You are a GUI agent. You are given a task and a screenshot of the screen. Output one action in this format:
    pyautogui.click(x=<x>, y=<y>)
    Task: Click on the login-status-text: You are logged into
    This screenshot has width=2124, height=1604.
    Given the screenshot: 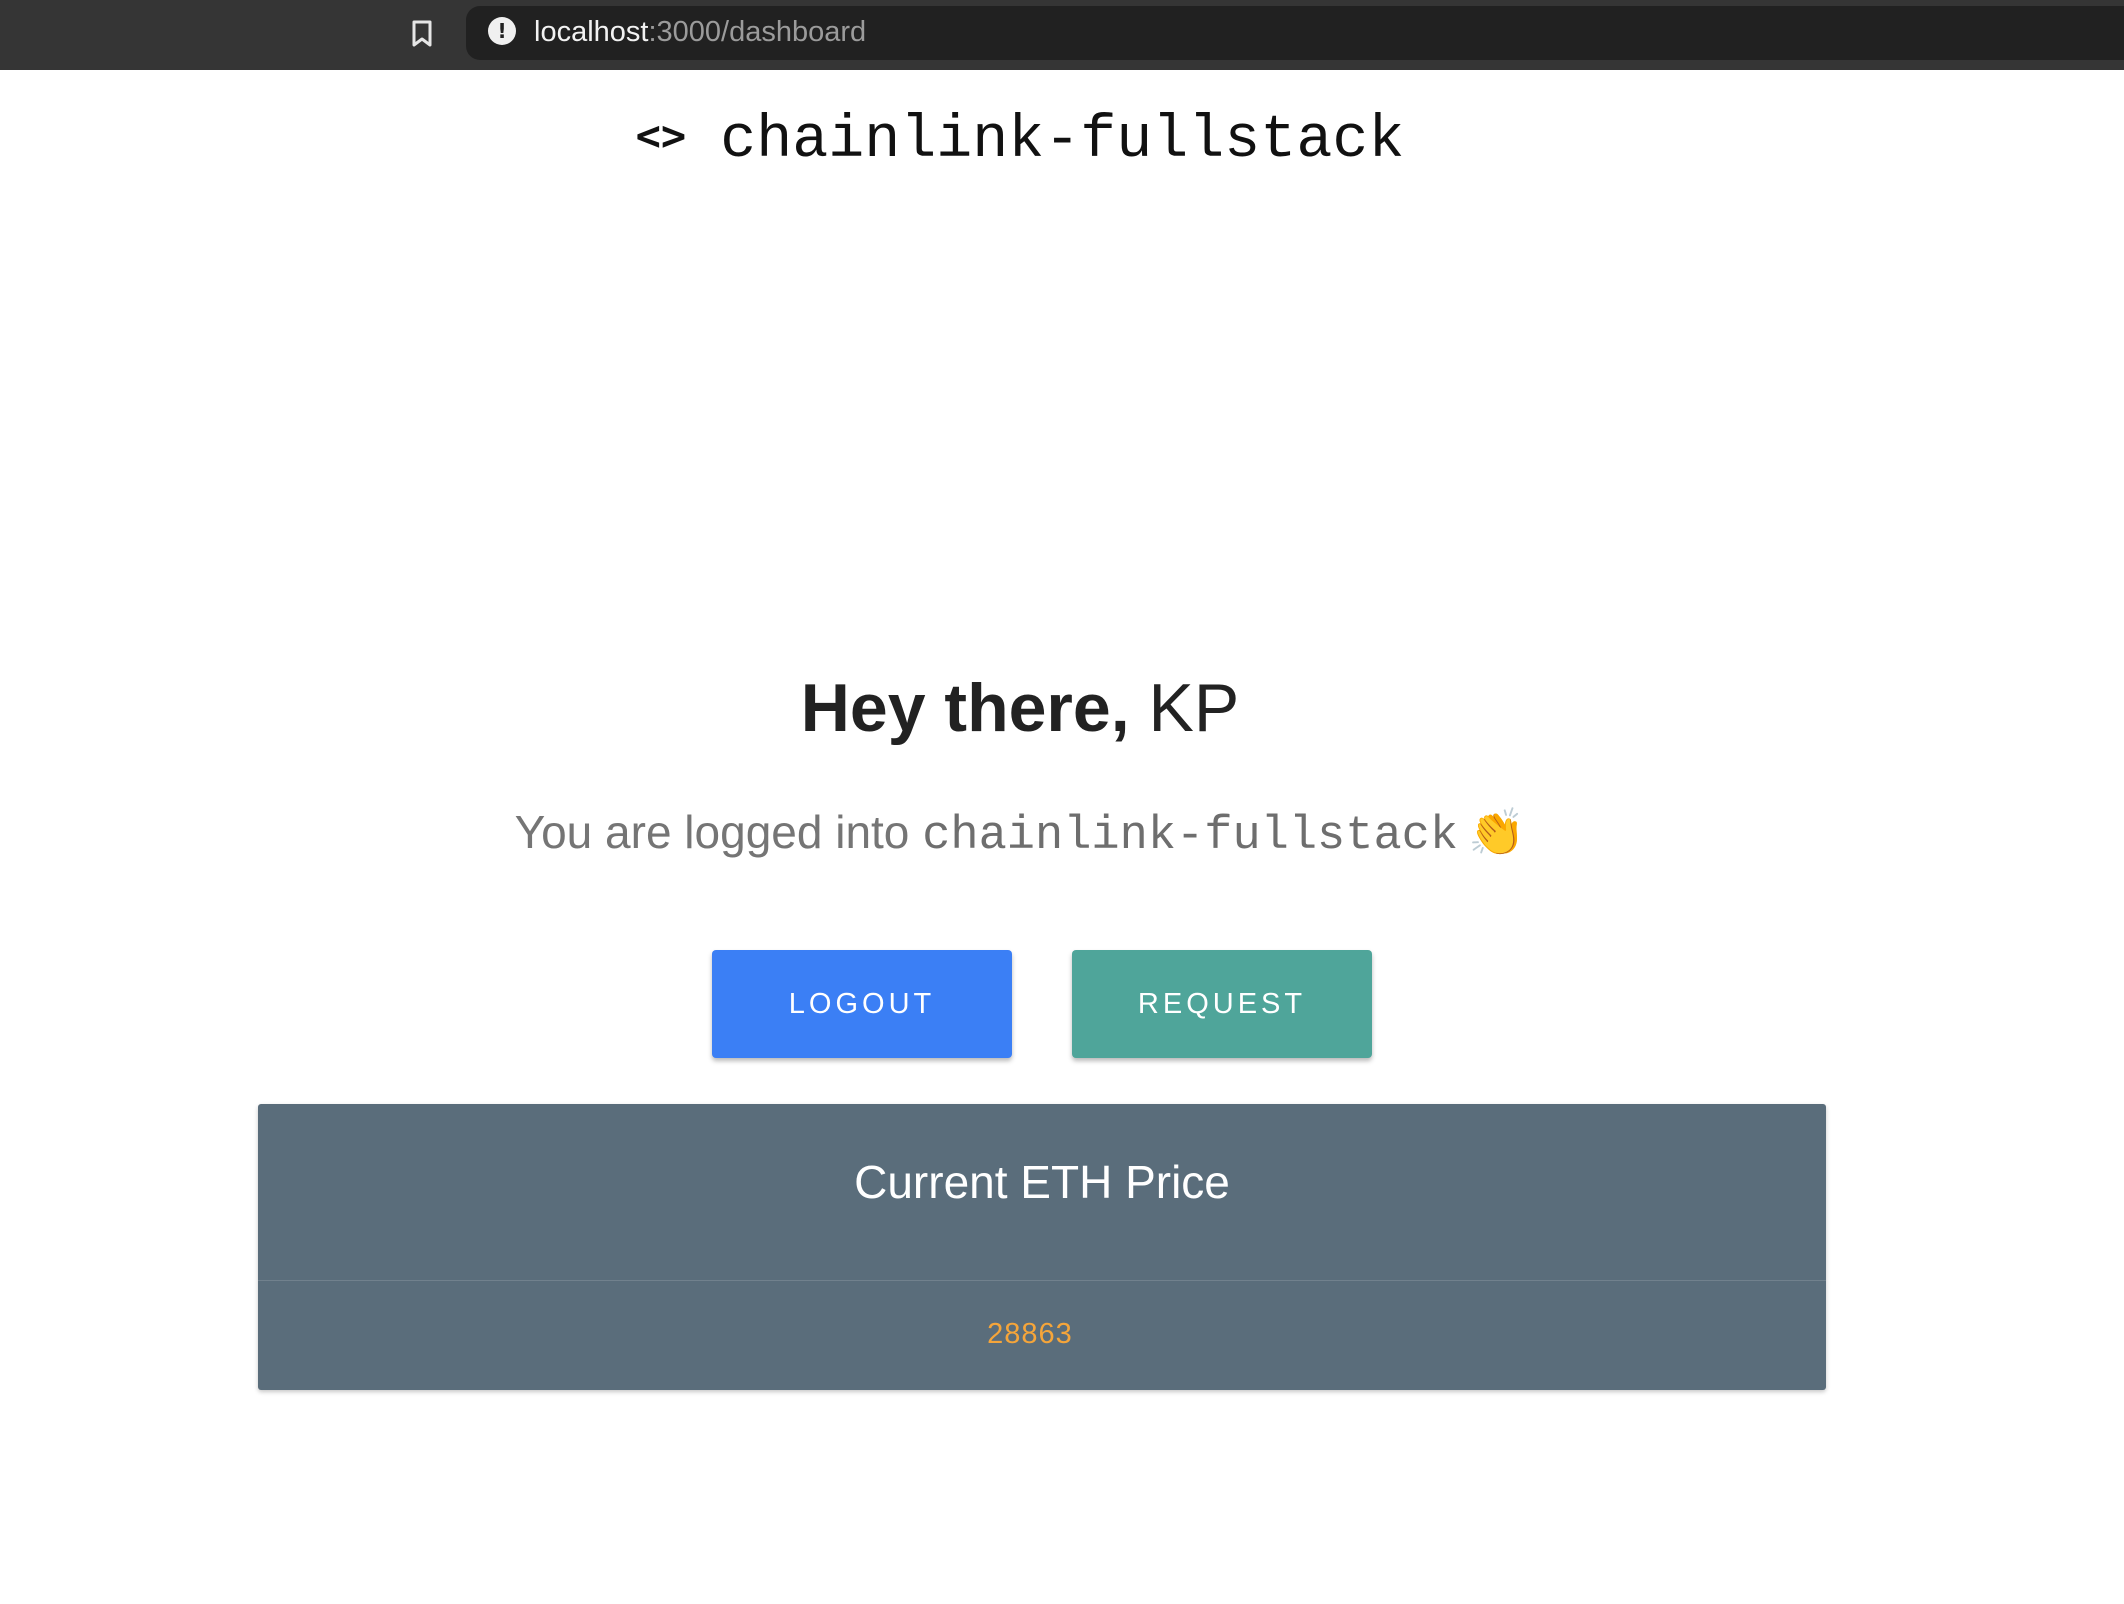 What is the action you would take?
    pyautogui.click(x=712, y=832)
    